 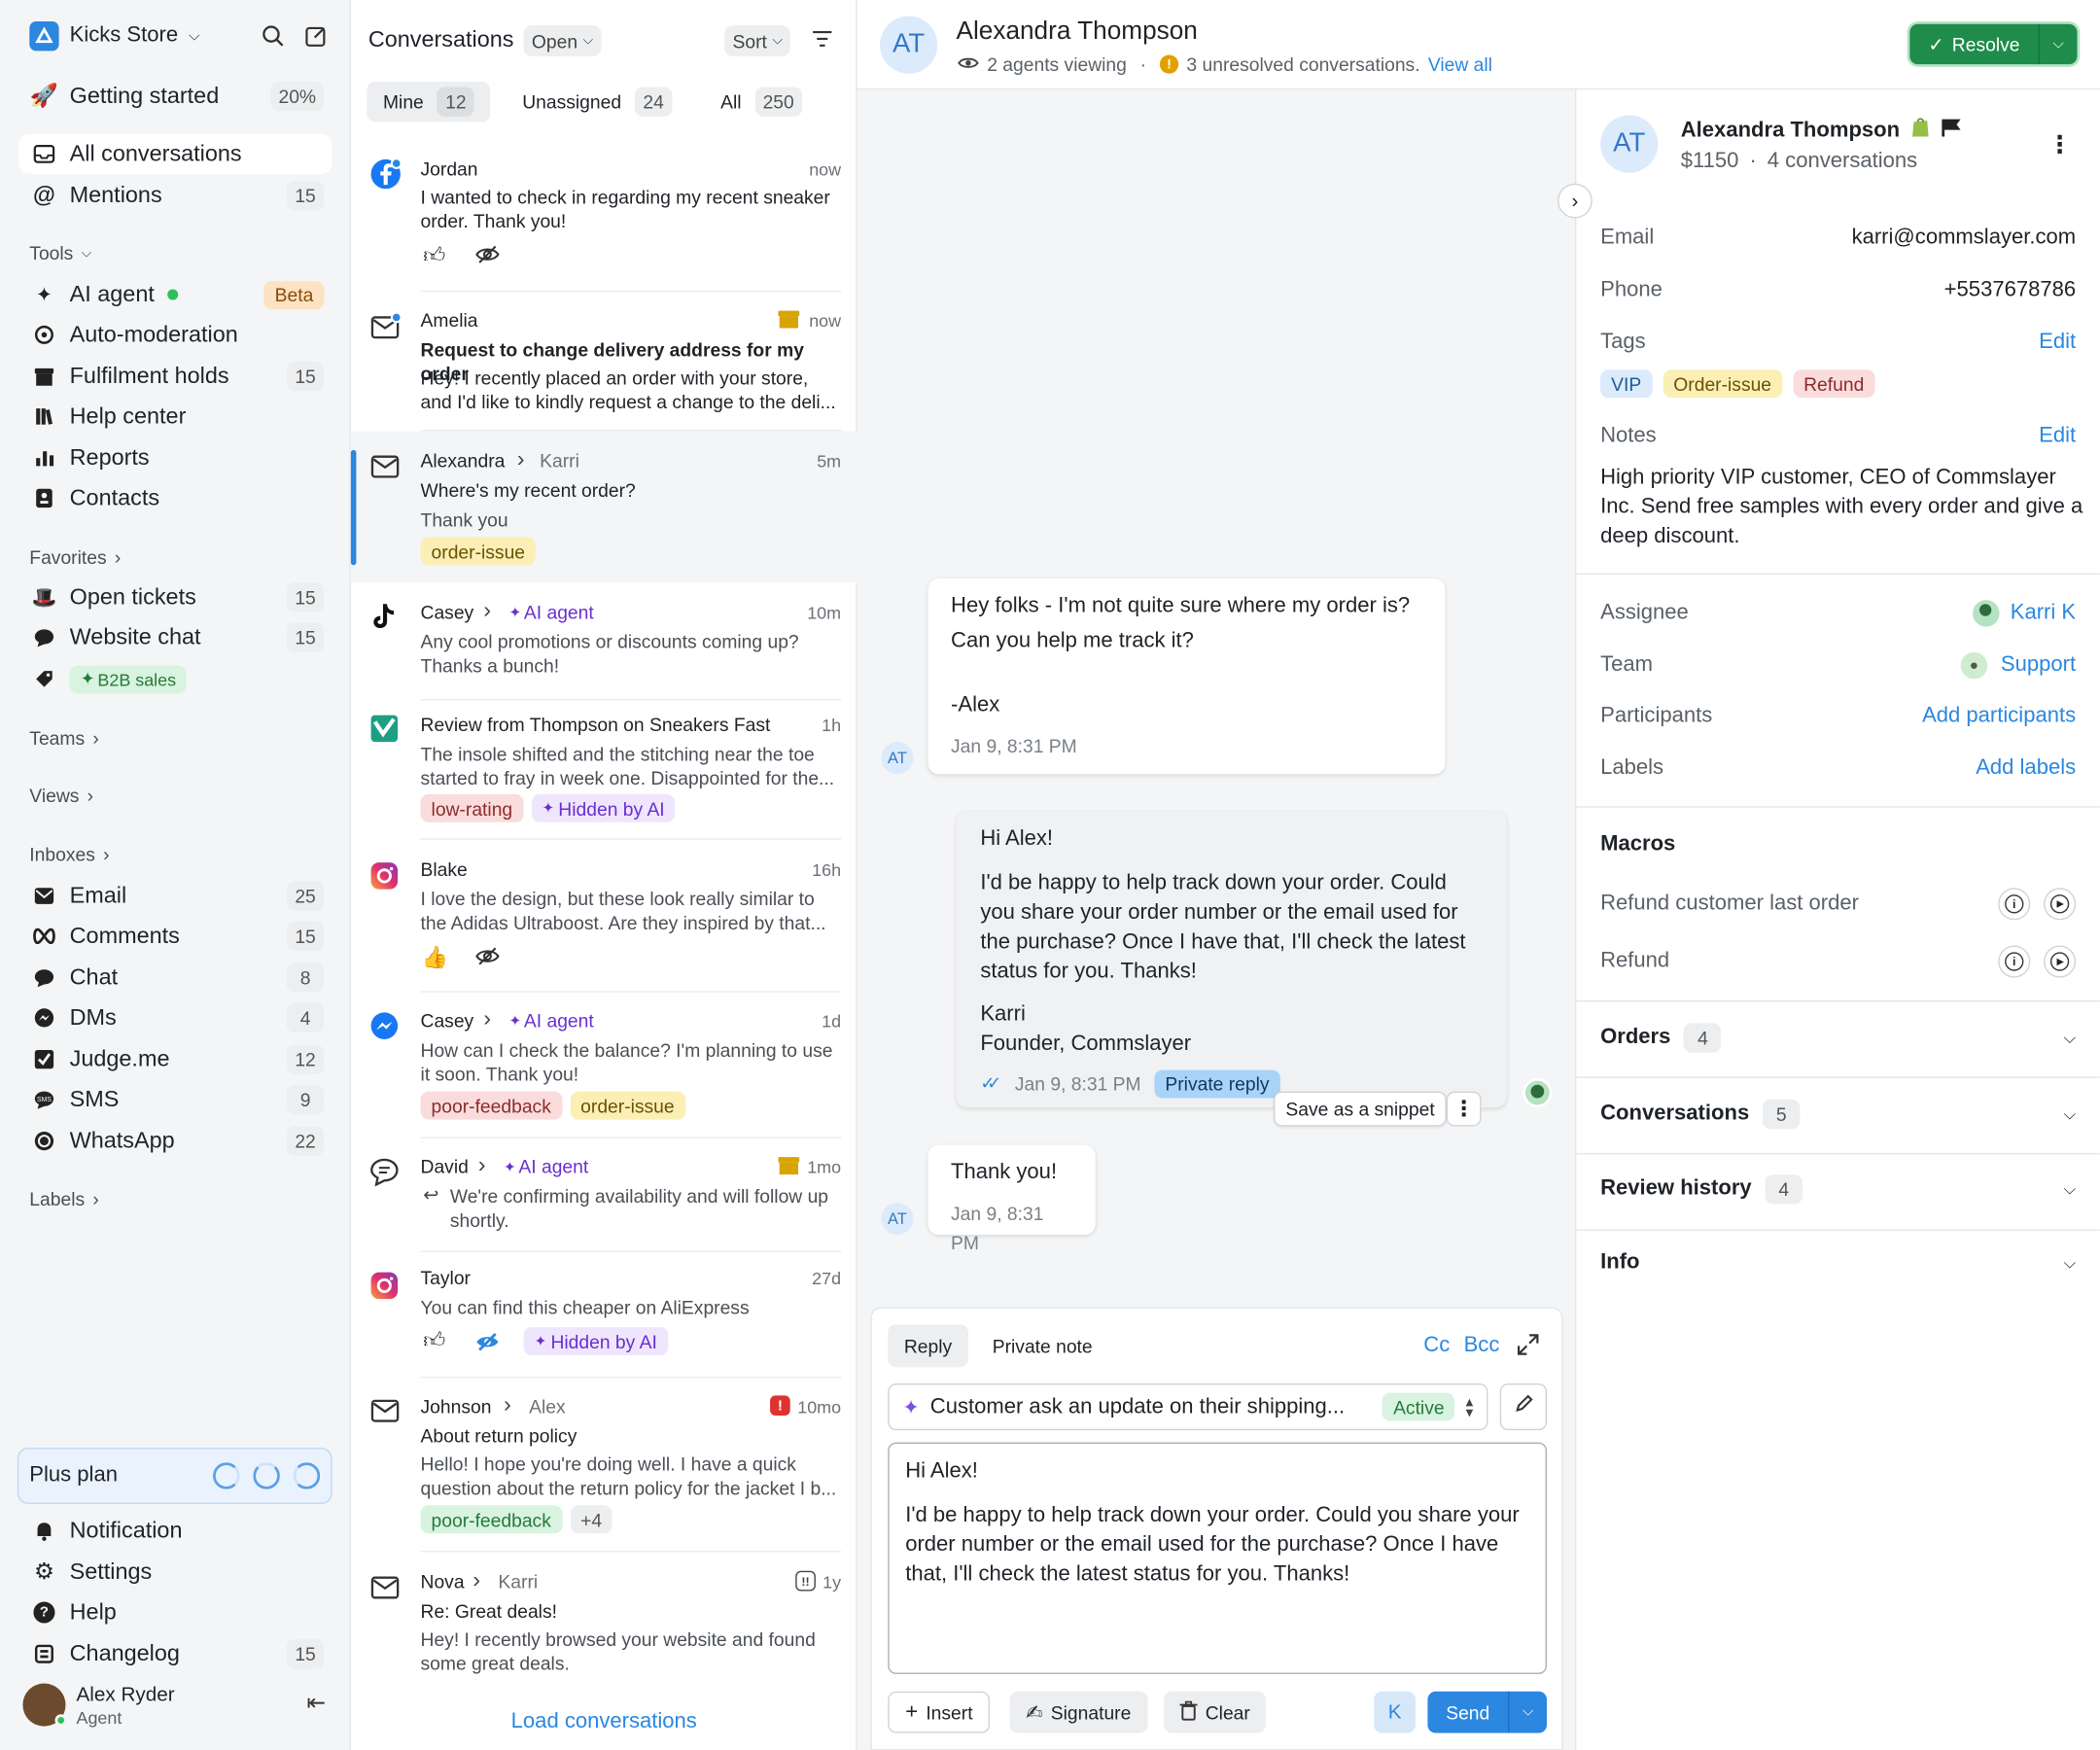 I want to click on edit-tags-link: Edit, so click(x=2057, y=343).